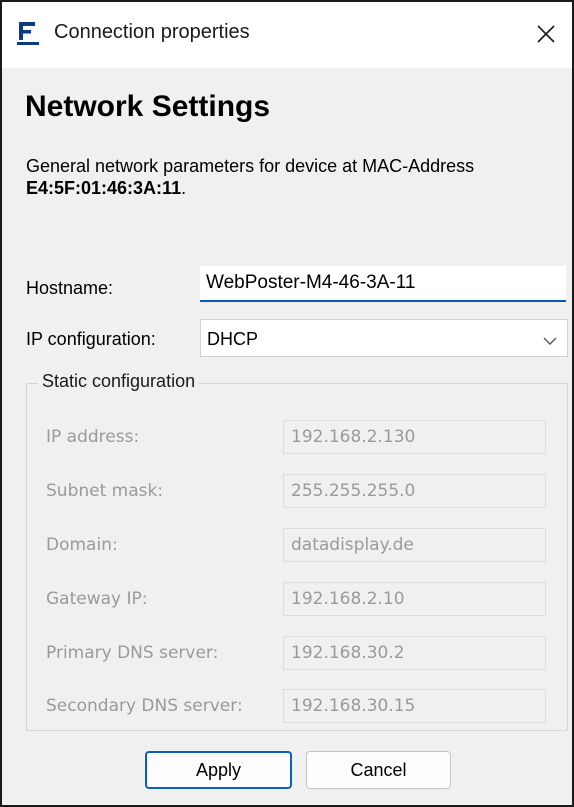  I want to click on chevron-down-icon, so click(550, 339).